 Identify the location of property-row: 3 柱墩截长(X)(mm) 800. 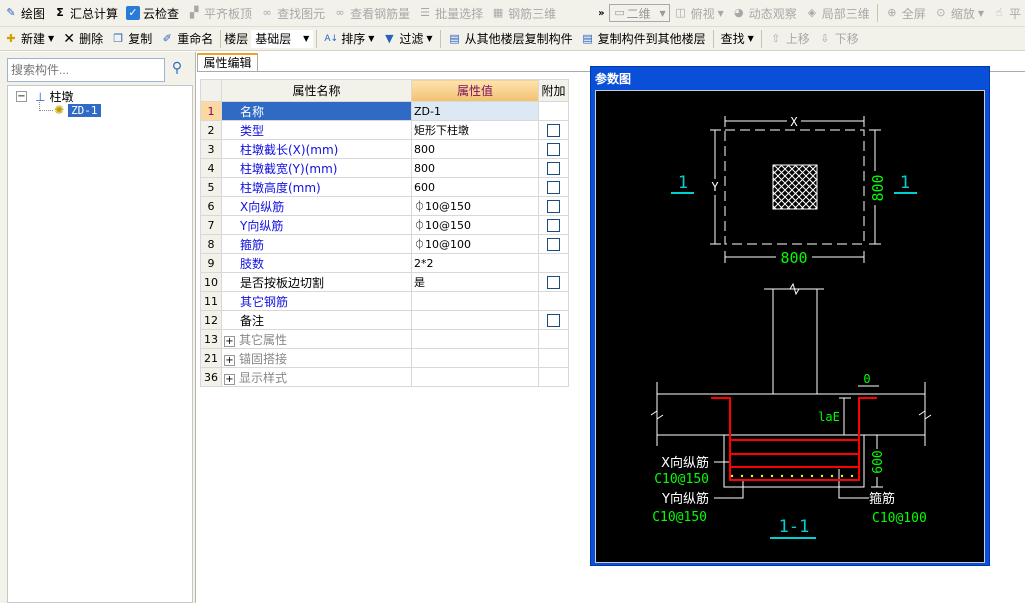
(384, 149).